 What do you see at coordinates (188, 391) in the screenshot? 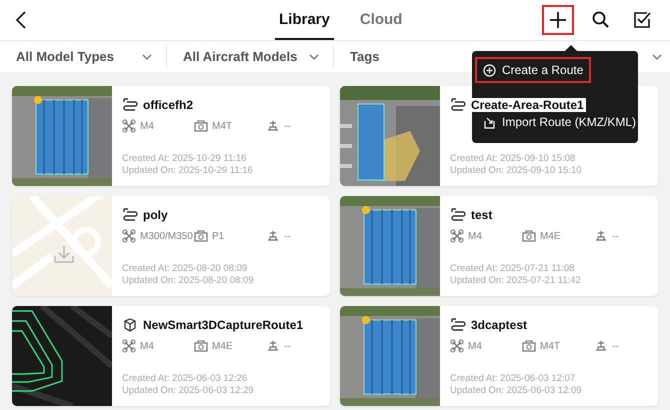
I see `updated-date: Updated On: 2025-06-03 12:29` at bounding box center [188, 391].